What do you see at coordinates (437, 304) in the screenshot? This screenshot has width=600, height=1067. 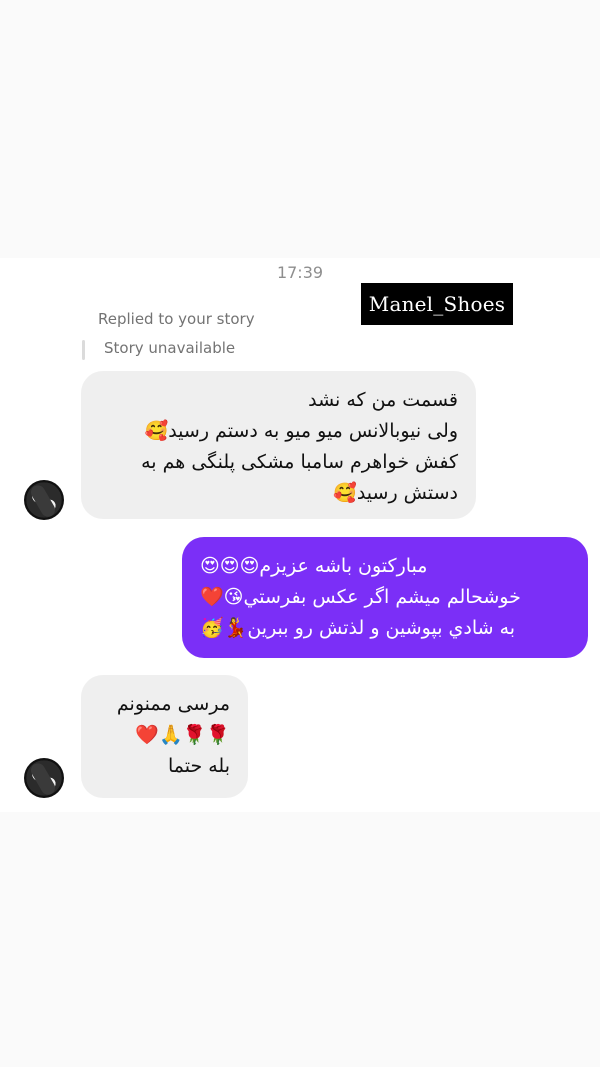 I see `brand-watermark: Manel_Shoes` at bounding box center [437, 304].